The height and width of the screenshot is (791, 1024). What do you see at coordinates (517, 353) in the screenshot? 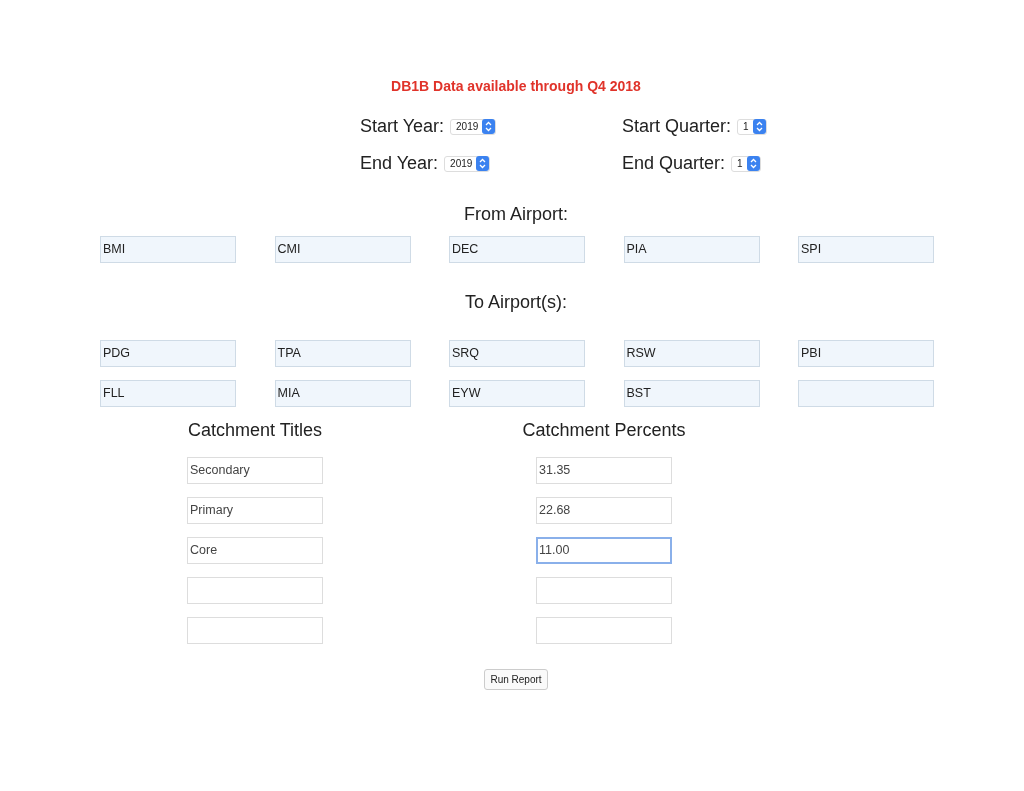
I see `airport-input-field: SRQ` at bounding box center [517, 353].